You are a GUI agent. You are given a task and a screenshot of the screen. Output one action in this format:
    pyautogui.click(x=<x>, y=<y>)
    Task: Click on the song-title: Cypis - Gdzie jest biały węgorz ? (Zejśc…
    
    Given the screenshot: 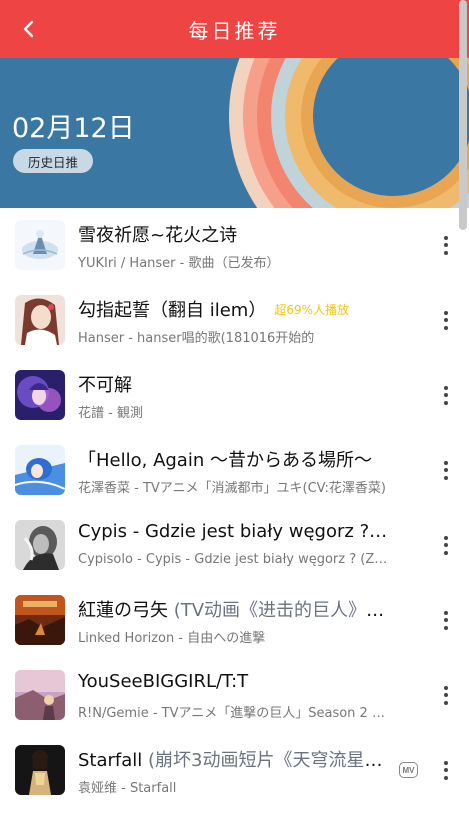 What is the action you would take?
    pyautogui.click(x=233, y=531)
    